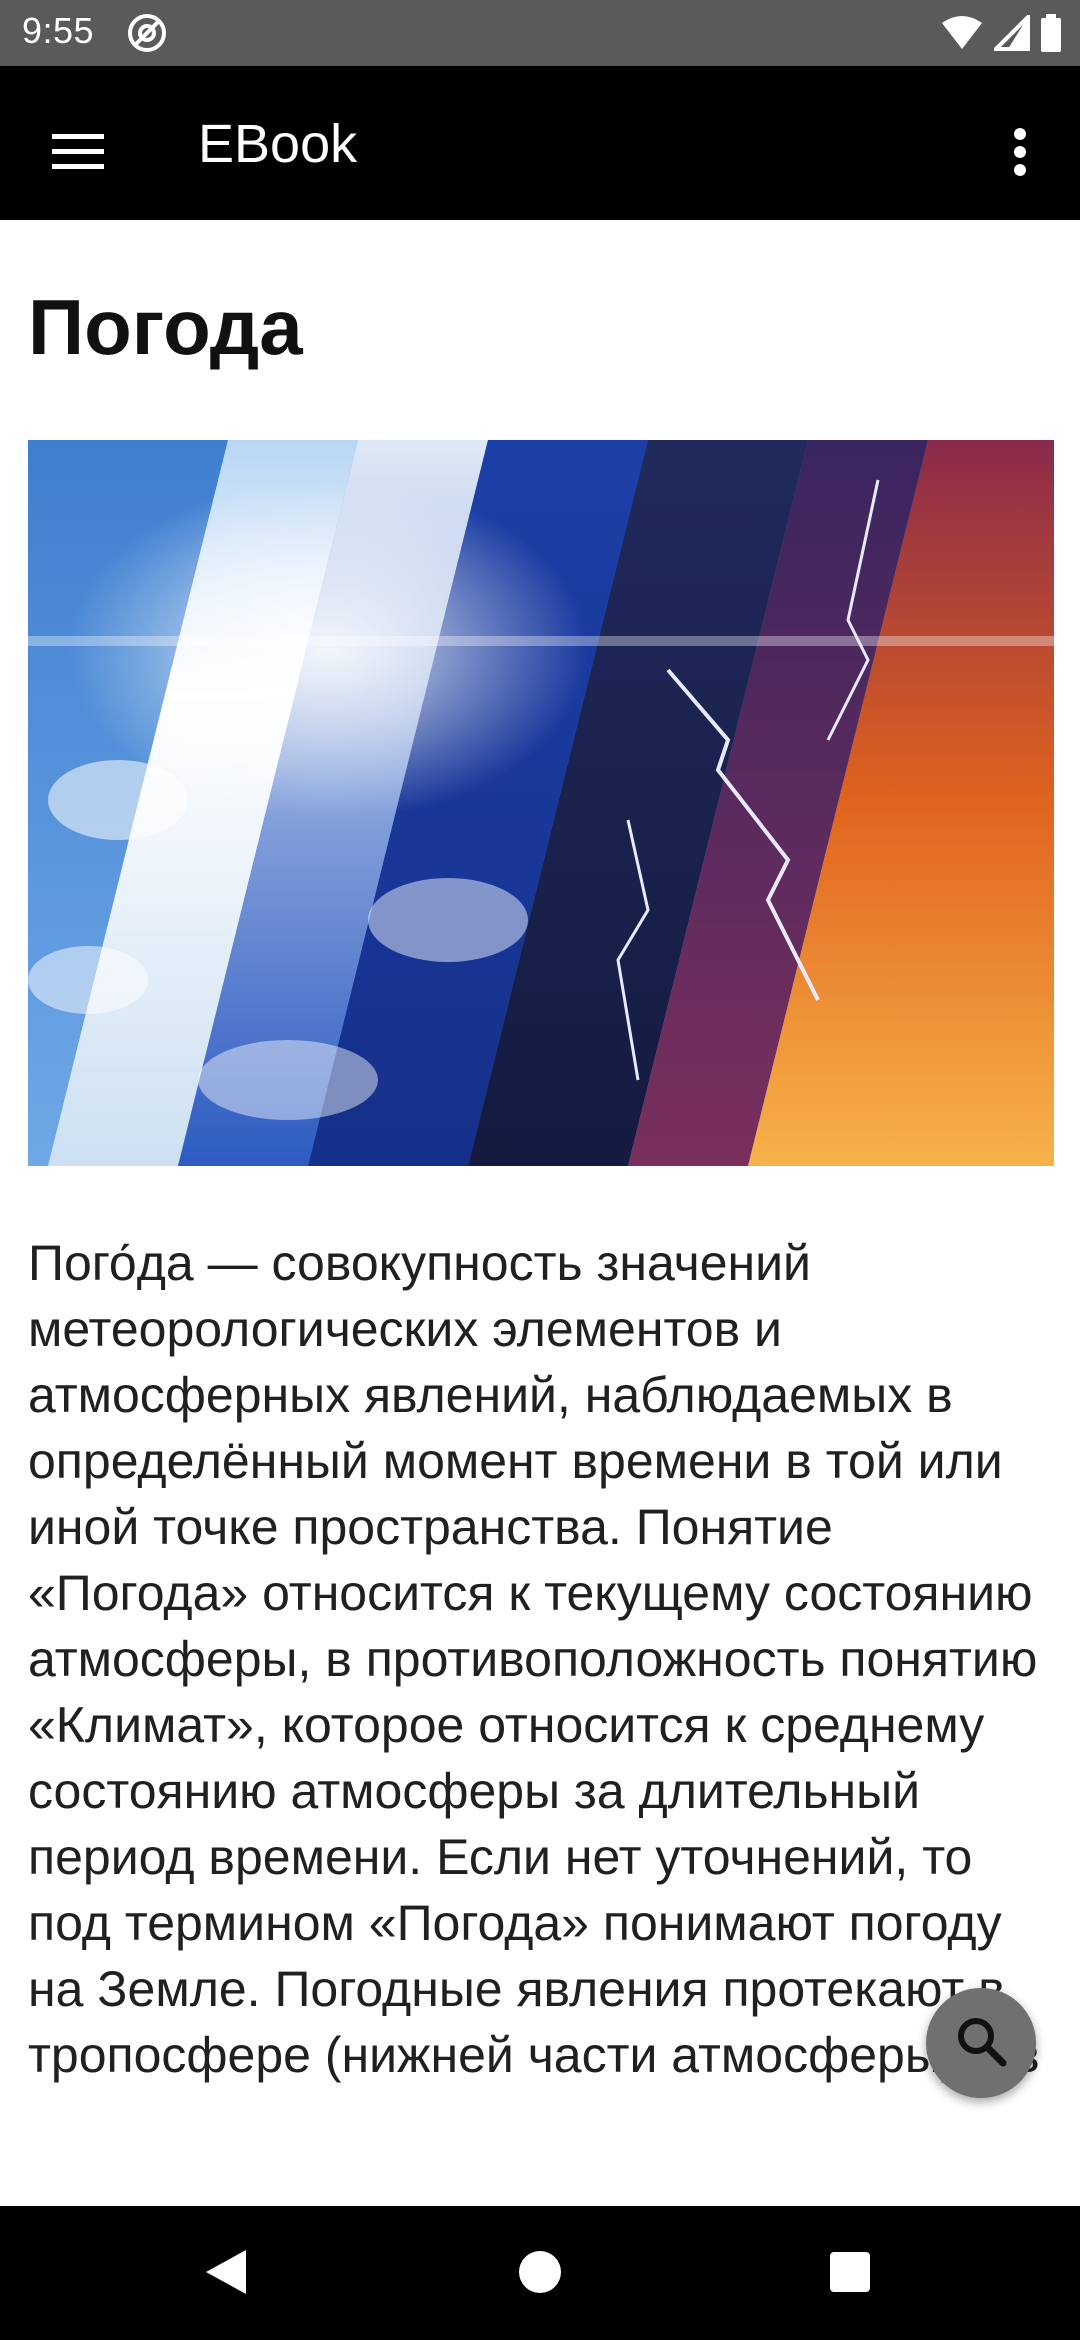  What do you see at coordinates (147, 33) in the screenshot?
I see `at-sign-icon` at bounding box center [147, 33].